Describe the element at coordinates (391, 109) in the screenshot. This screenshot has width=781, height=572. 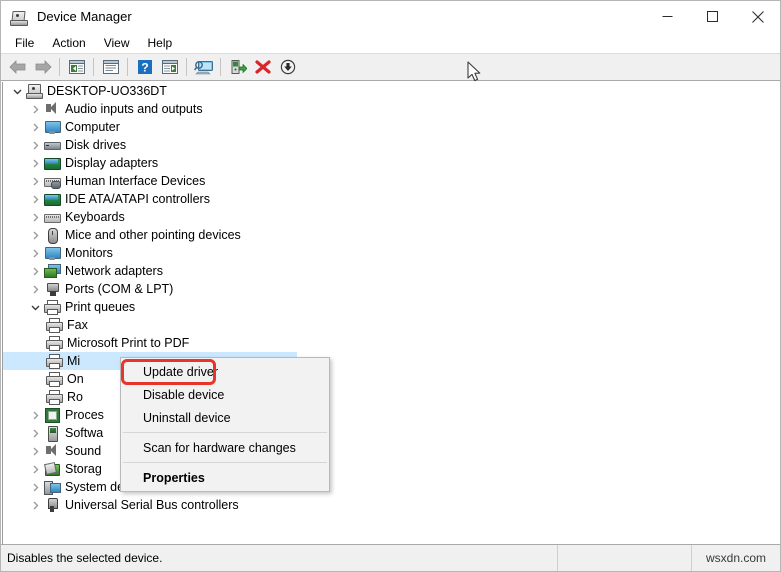
I see `tree-item-audio-inputs-and-outputs: Audio inputs and outputs` at that location.